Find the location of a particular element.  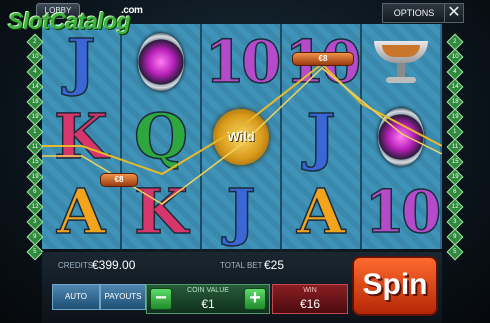

watermark-logo: SlotCatalog .com is located at coordinates (75, 19).